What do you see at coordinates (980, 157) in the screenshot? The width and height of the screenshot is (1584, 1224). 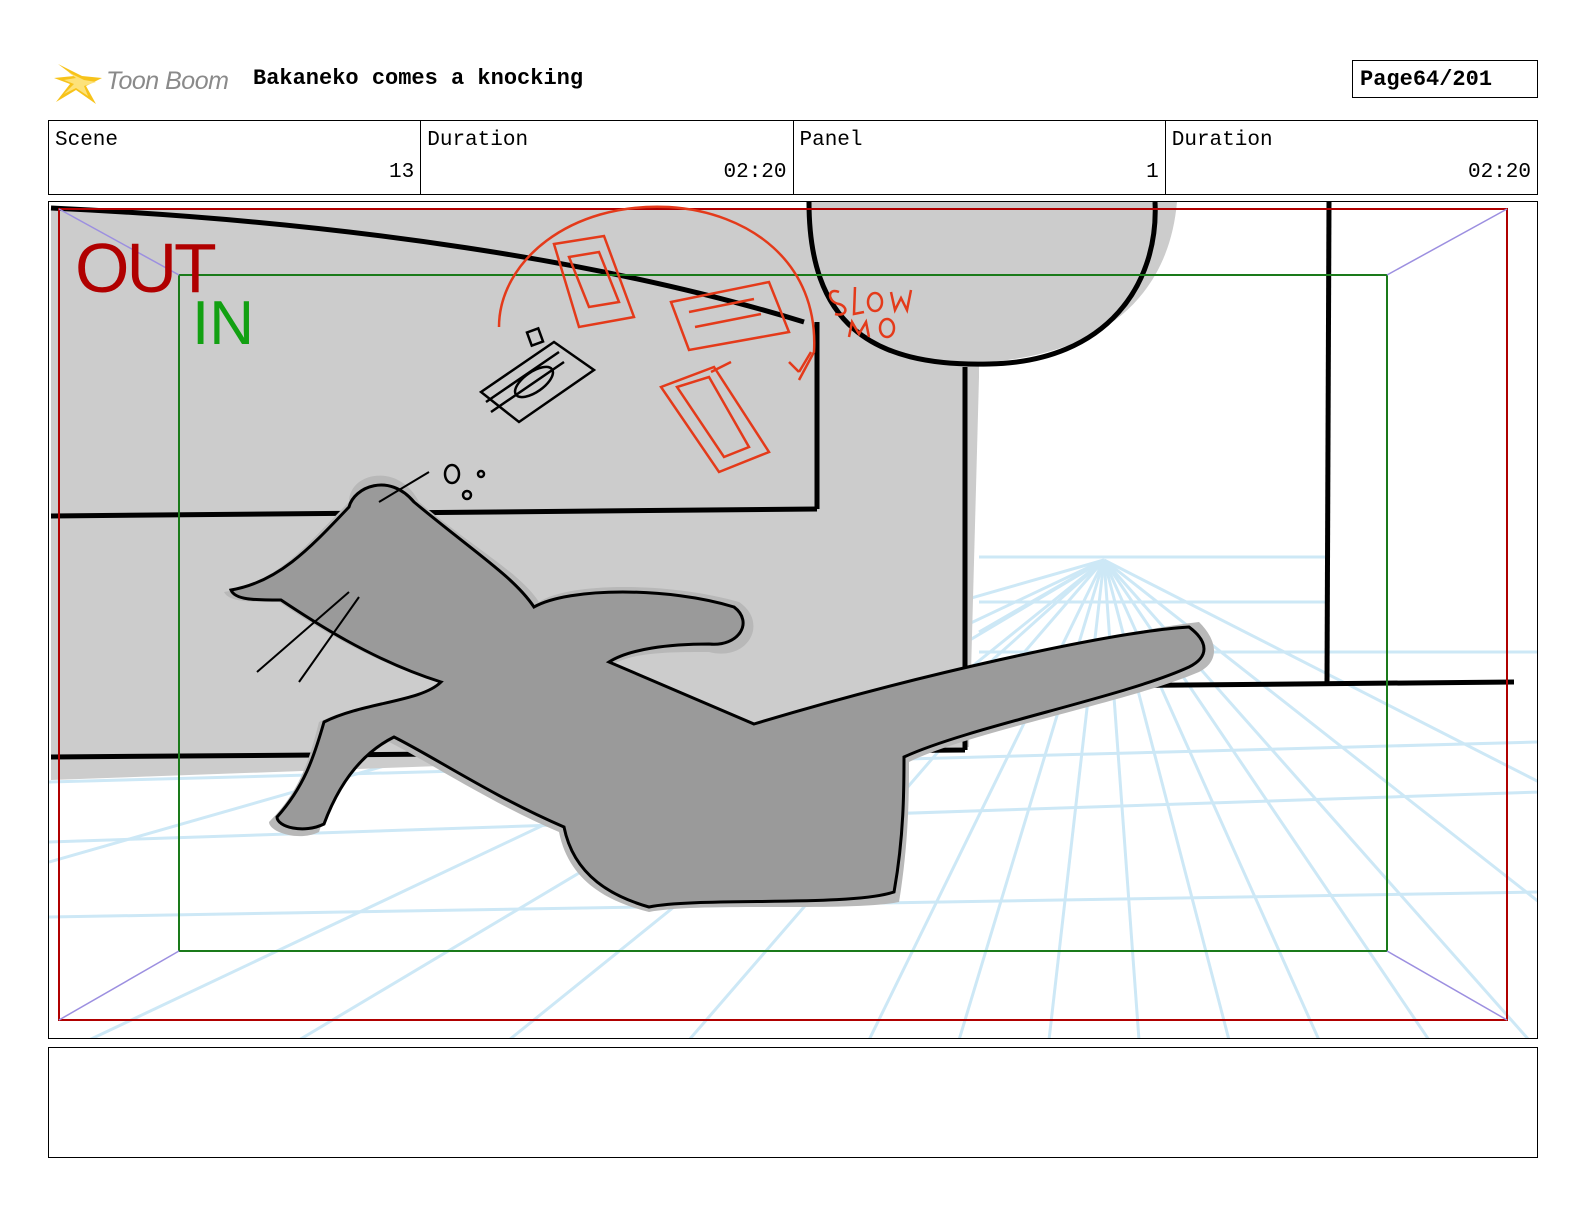 I see `panel-cell: Panel 1` at bounding box center [980, 157].